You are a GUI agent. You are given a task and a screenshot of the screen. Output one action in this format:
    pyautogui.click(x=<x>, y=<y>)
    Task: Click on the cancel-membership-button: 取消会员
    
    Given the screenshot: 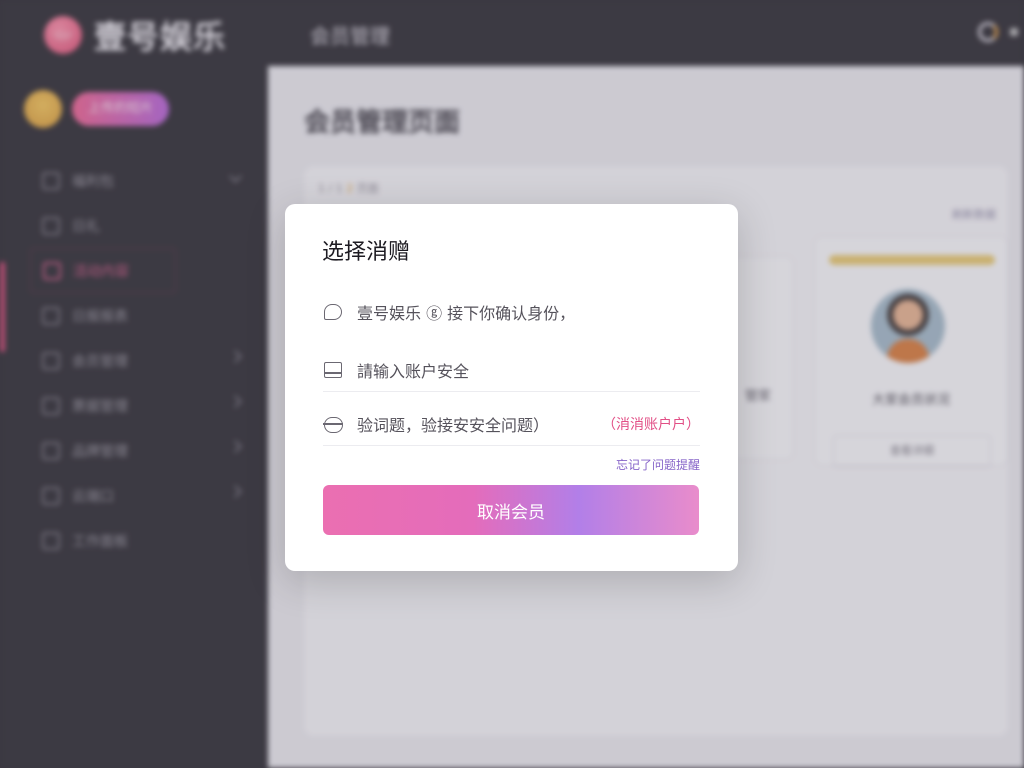 What is the action you would take?
    pyautogui.click(x=511, y=510)
    